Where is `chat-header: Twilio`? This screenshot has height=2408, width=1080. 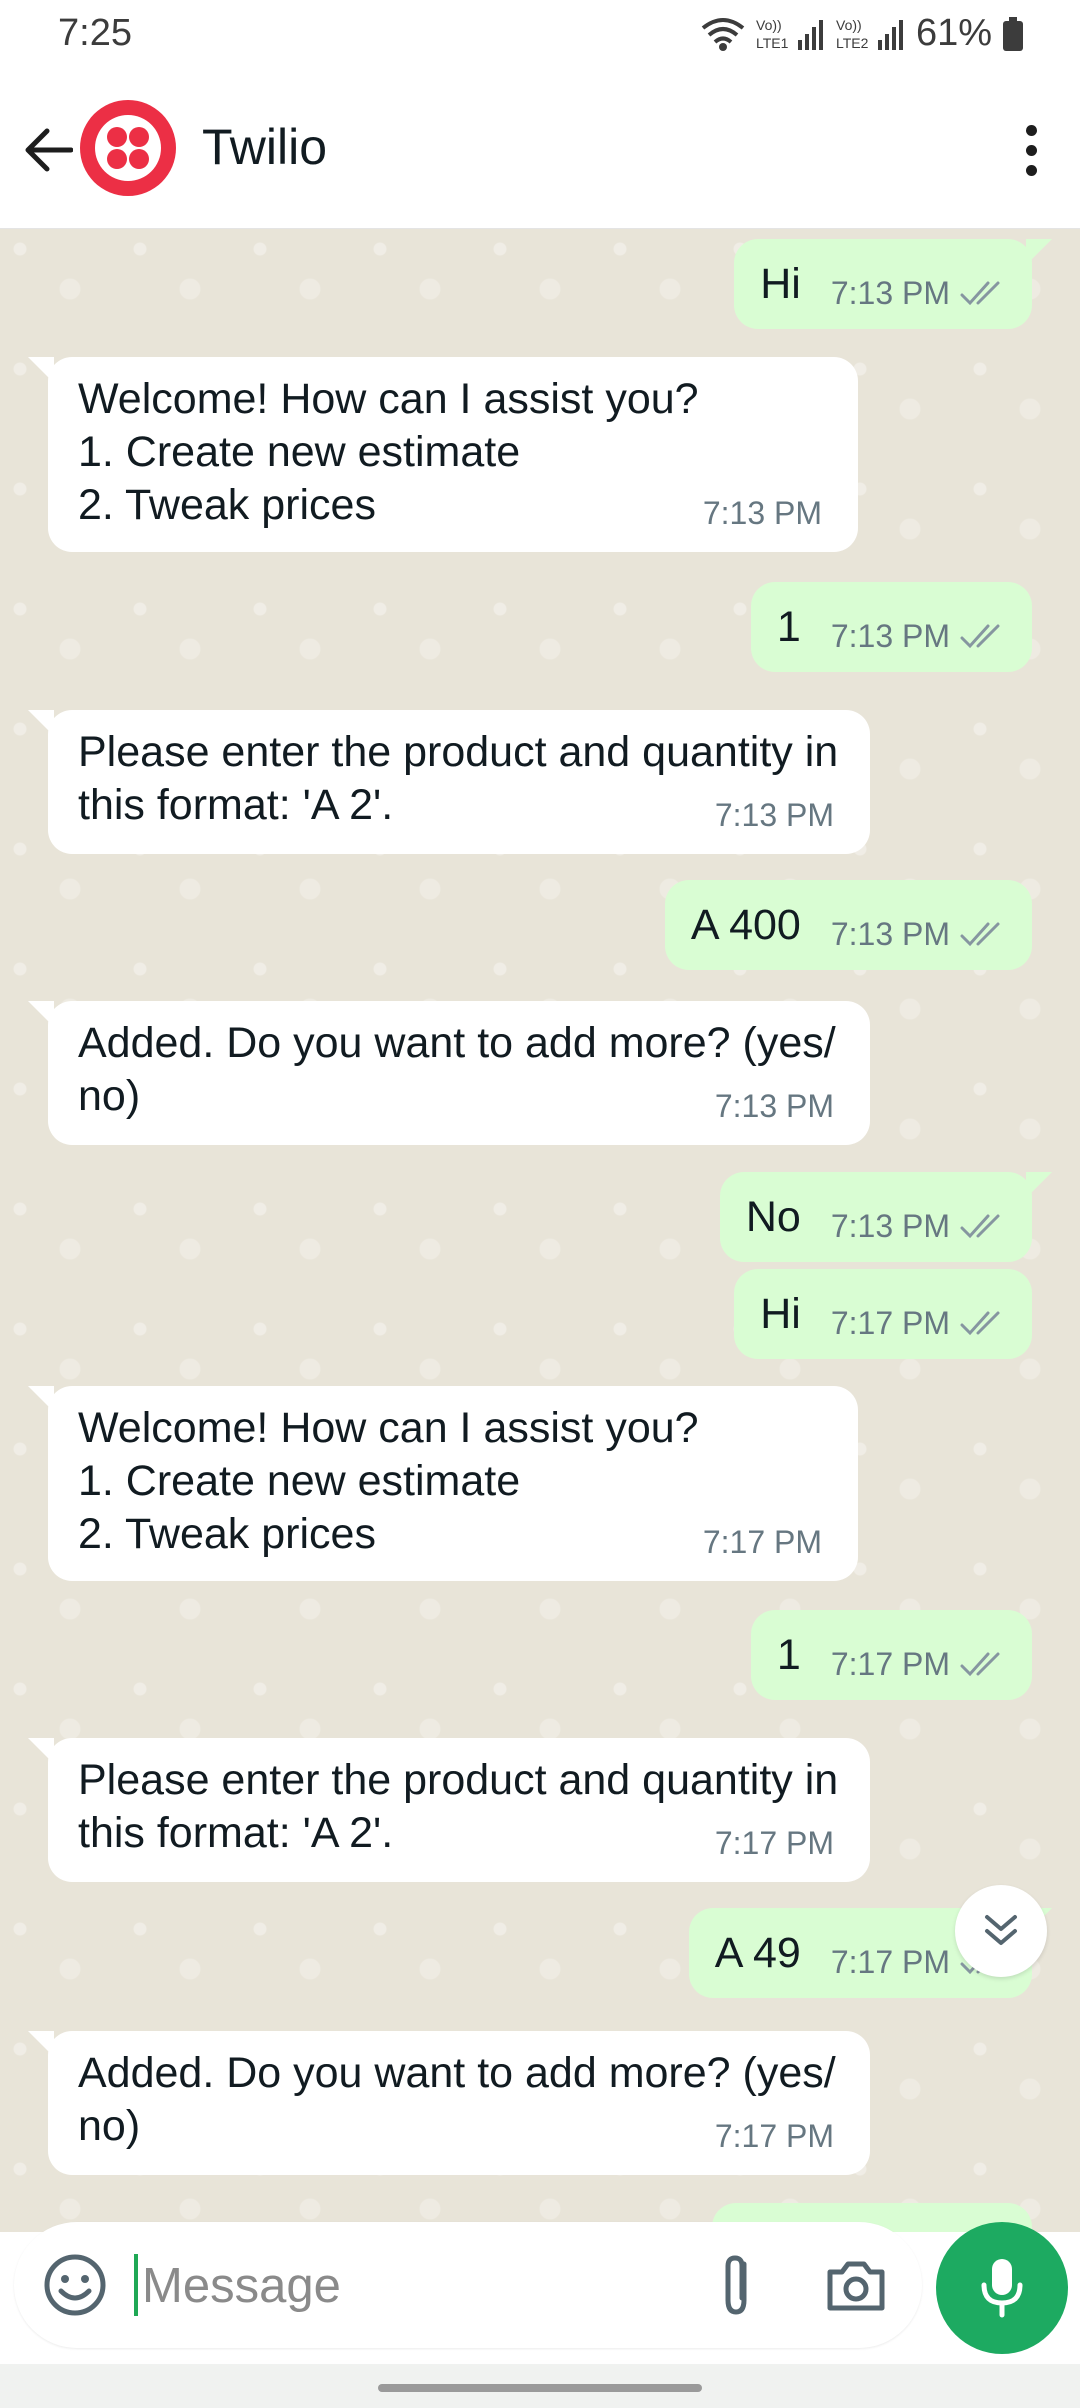 chat-header: Twilio is located at coordinates (540, 150).